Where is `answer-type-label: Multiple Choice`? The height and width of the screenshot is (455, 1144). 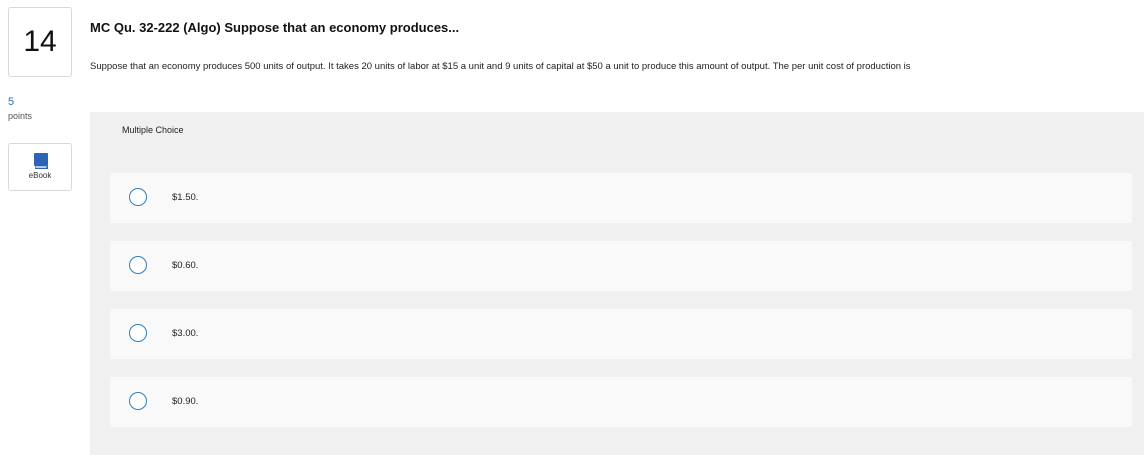 answer-type-label: Multiple Choice is located at coordinates (153, 130).